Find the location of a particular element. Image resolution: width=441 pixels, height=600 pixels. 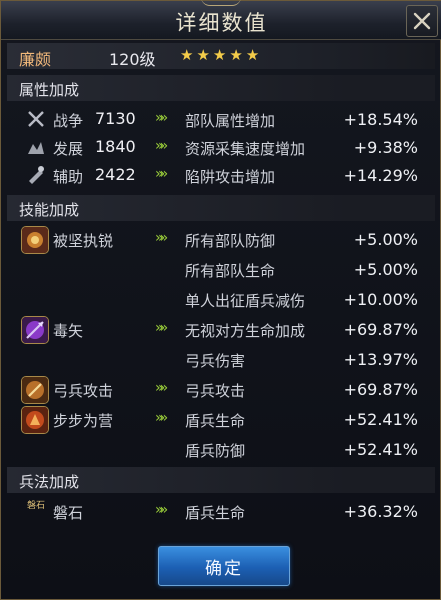

close-icon is located at coordinates (422, 21).